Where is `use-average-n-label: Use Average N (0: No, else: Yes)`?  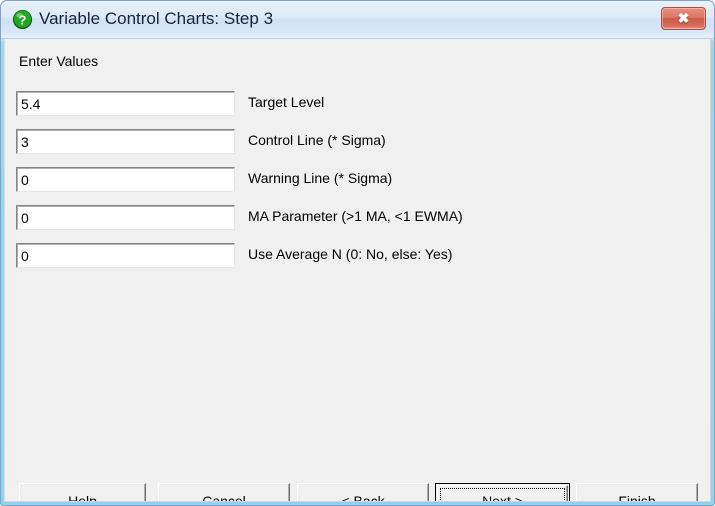 use-average-n-label: Use Average N (0: No, else: Yes) is located at coordinates (350, 254).